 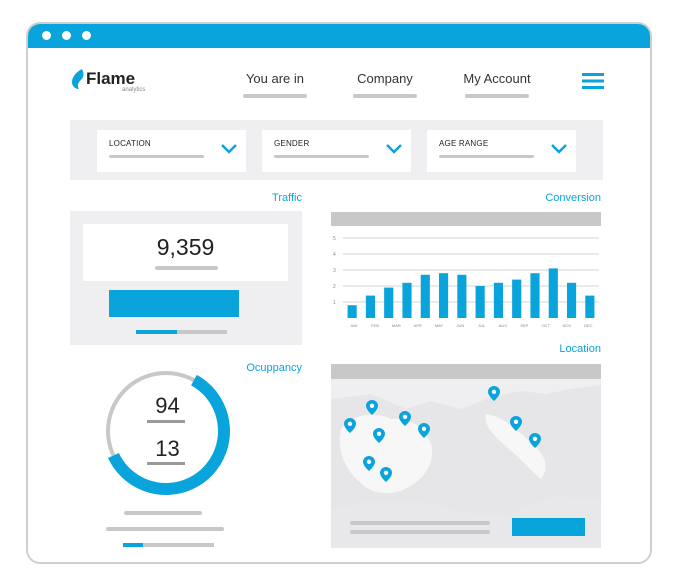 What do you see at coordinates (503, 325) in the screenshot?
I see `x-tick-label: AUG` at bounding box center [503, 325].